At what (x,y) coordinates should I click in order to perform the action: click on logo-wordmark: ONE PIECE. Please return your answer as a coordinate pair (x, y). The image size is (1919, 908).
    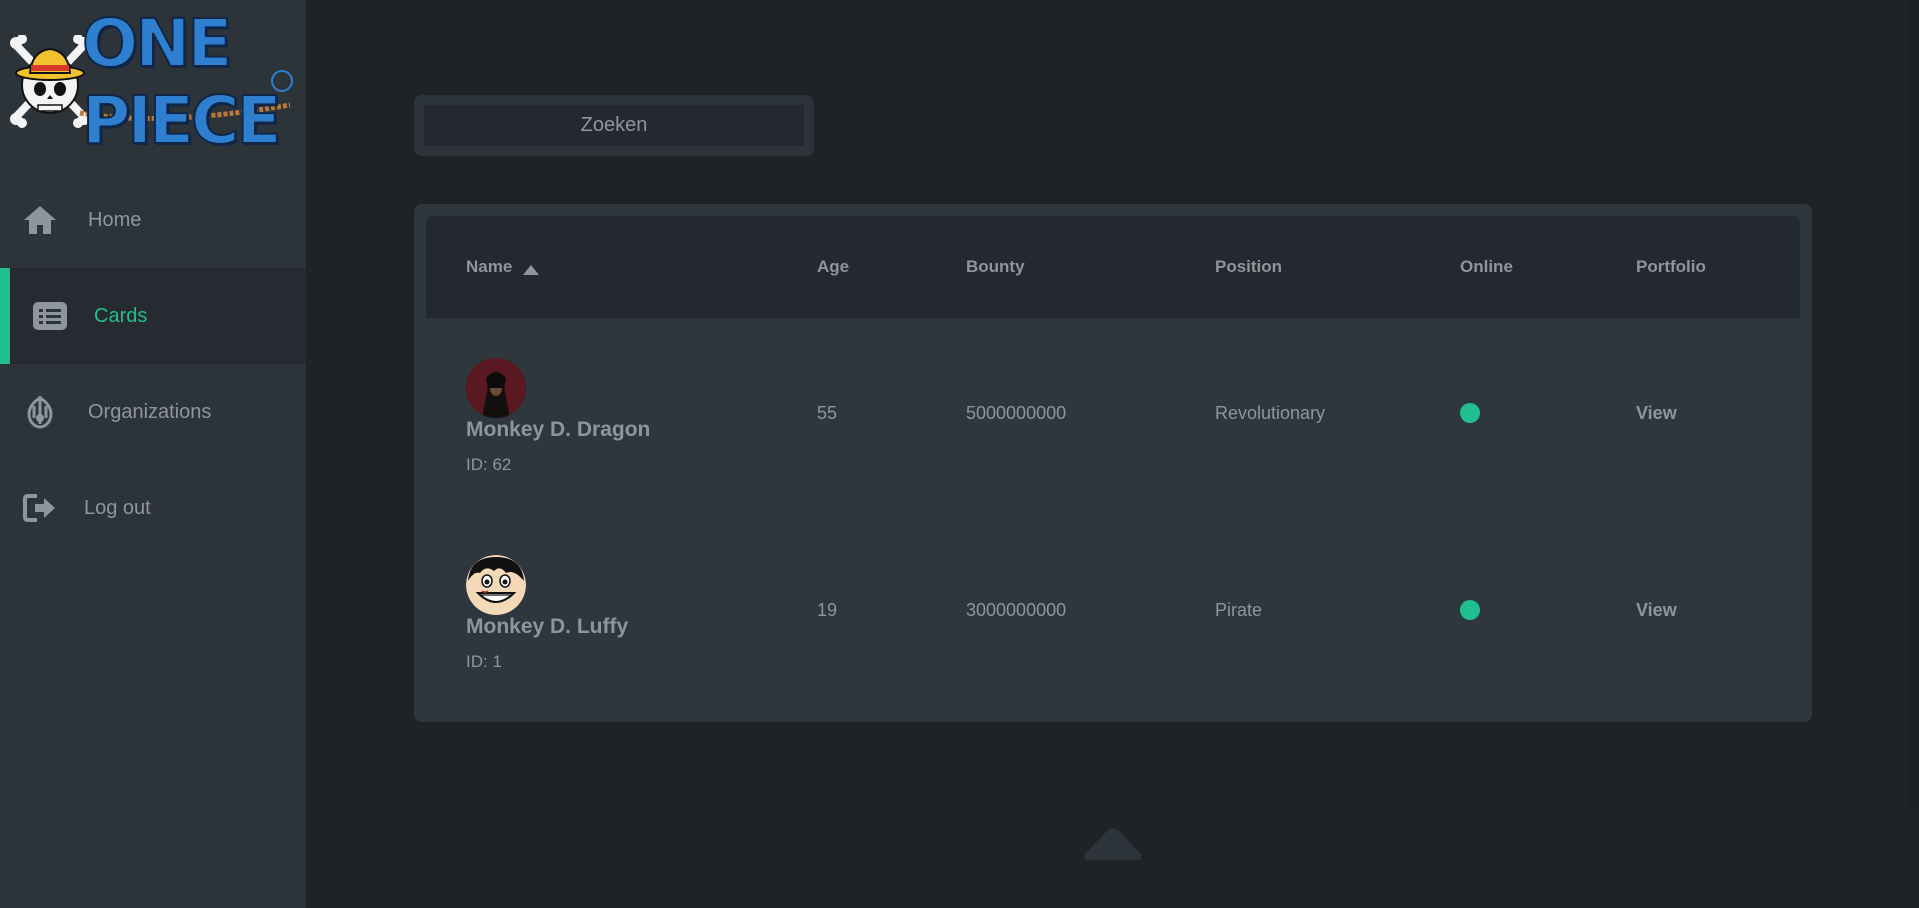
    Looking at the image, I should click on (182, 82).